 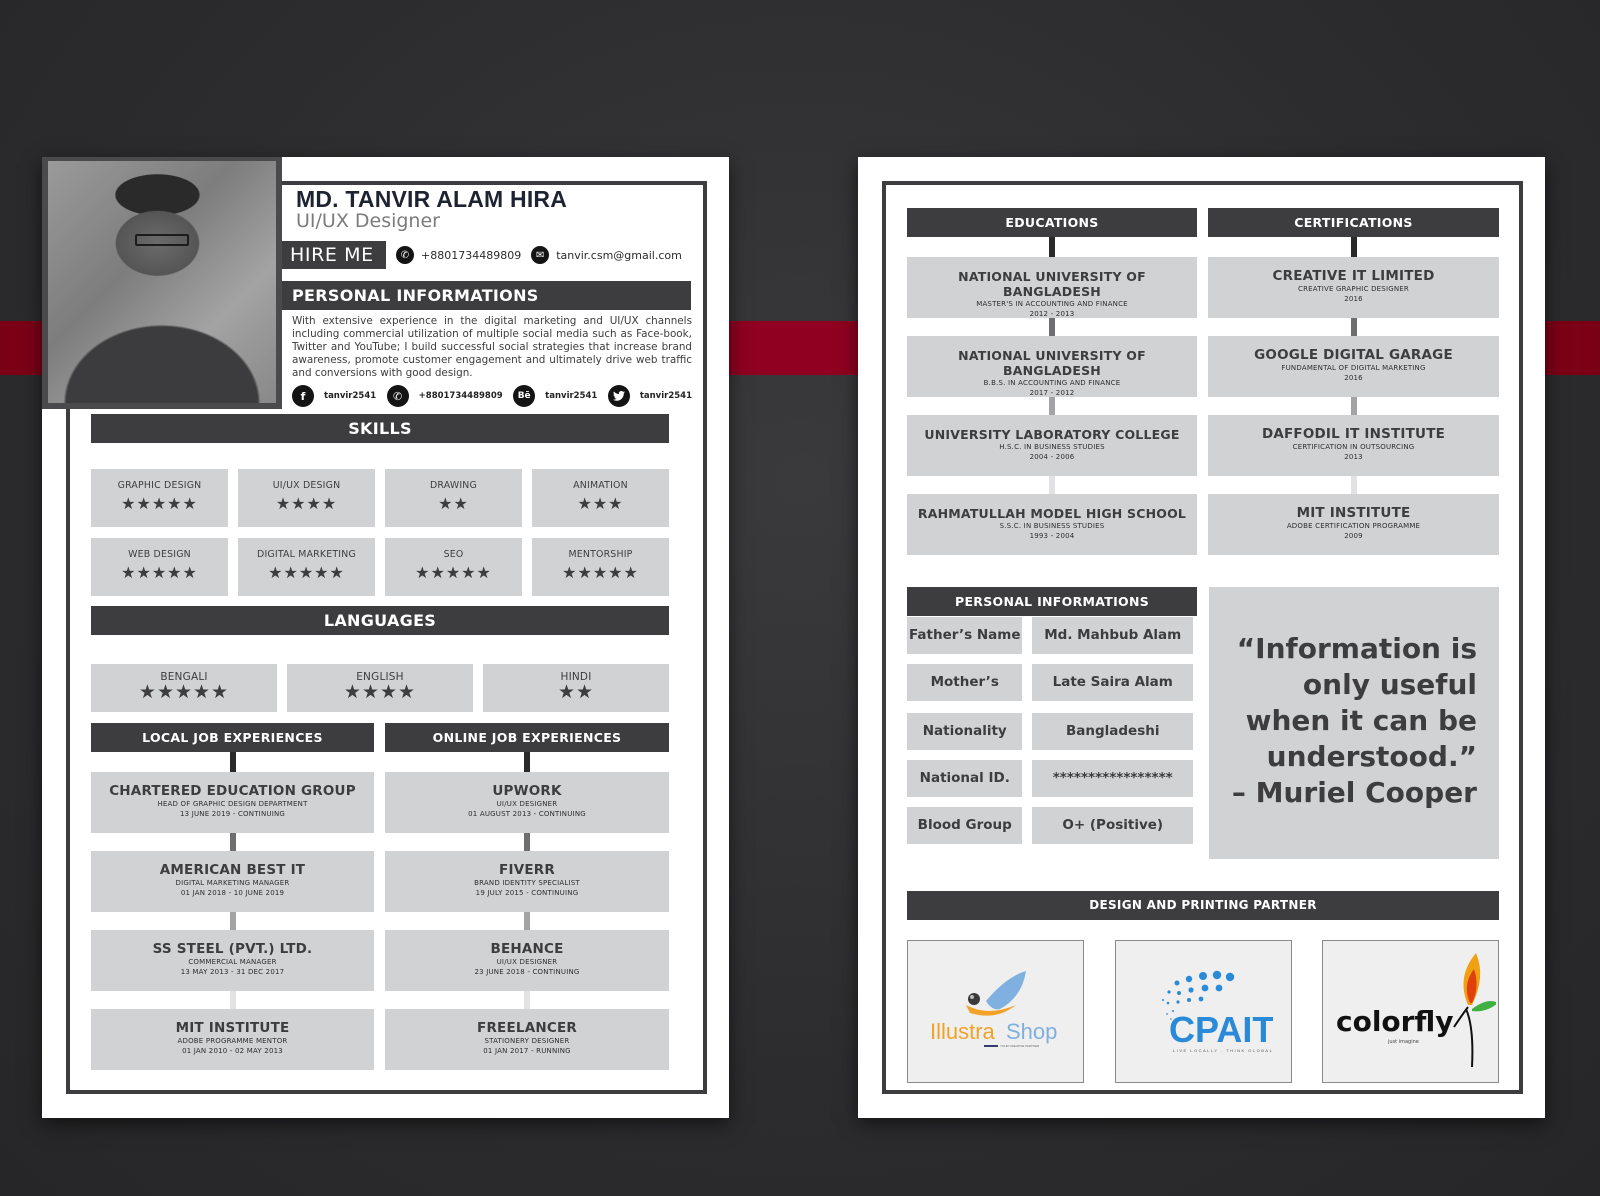 I want to click on job-company: UPWORK, so click(x=527, y=791).